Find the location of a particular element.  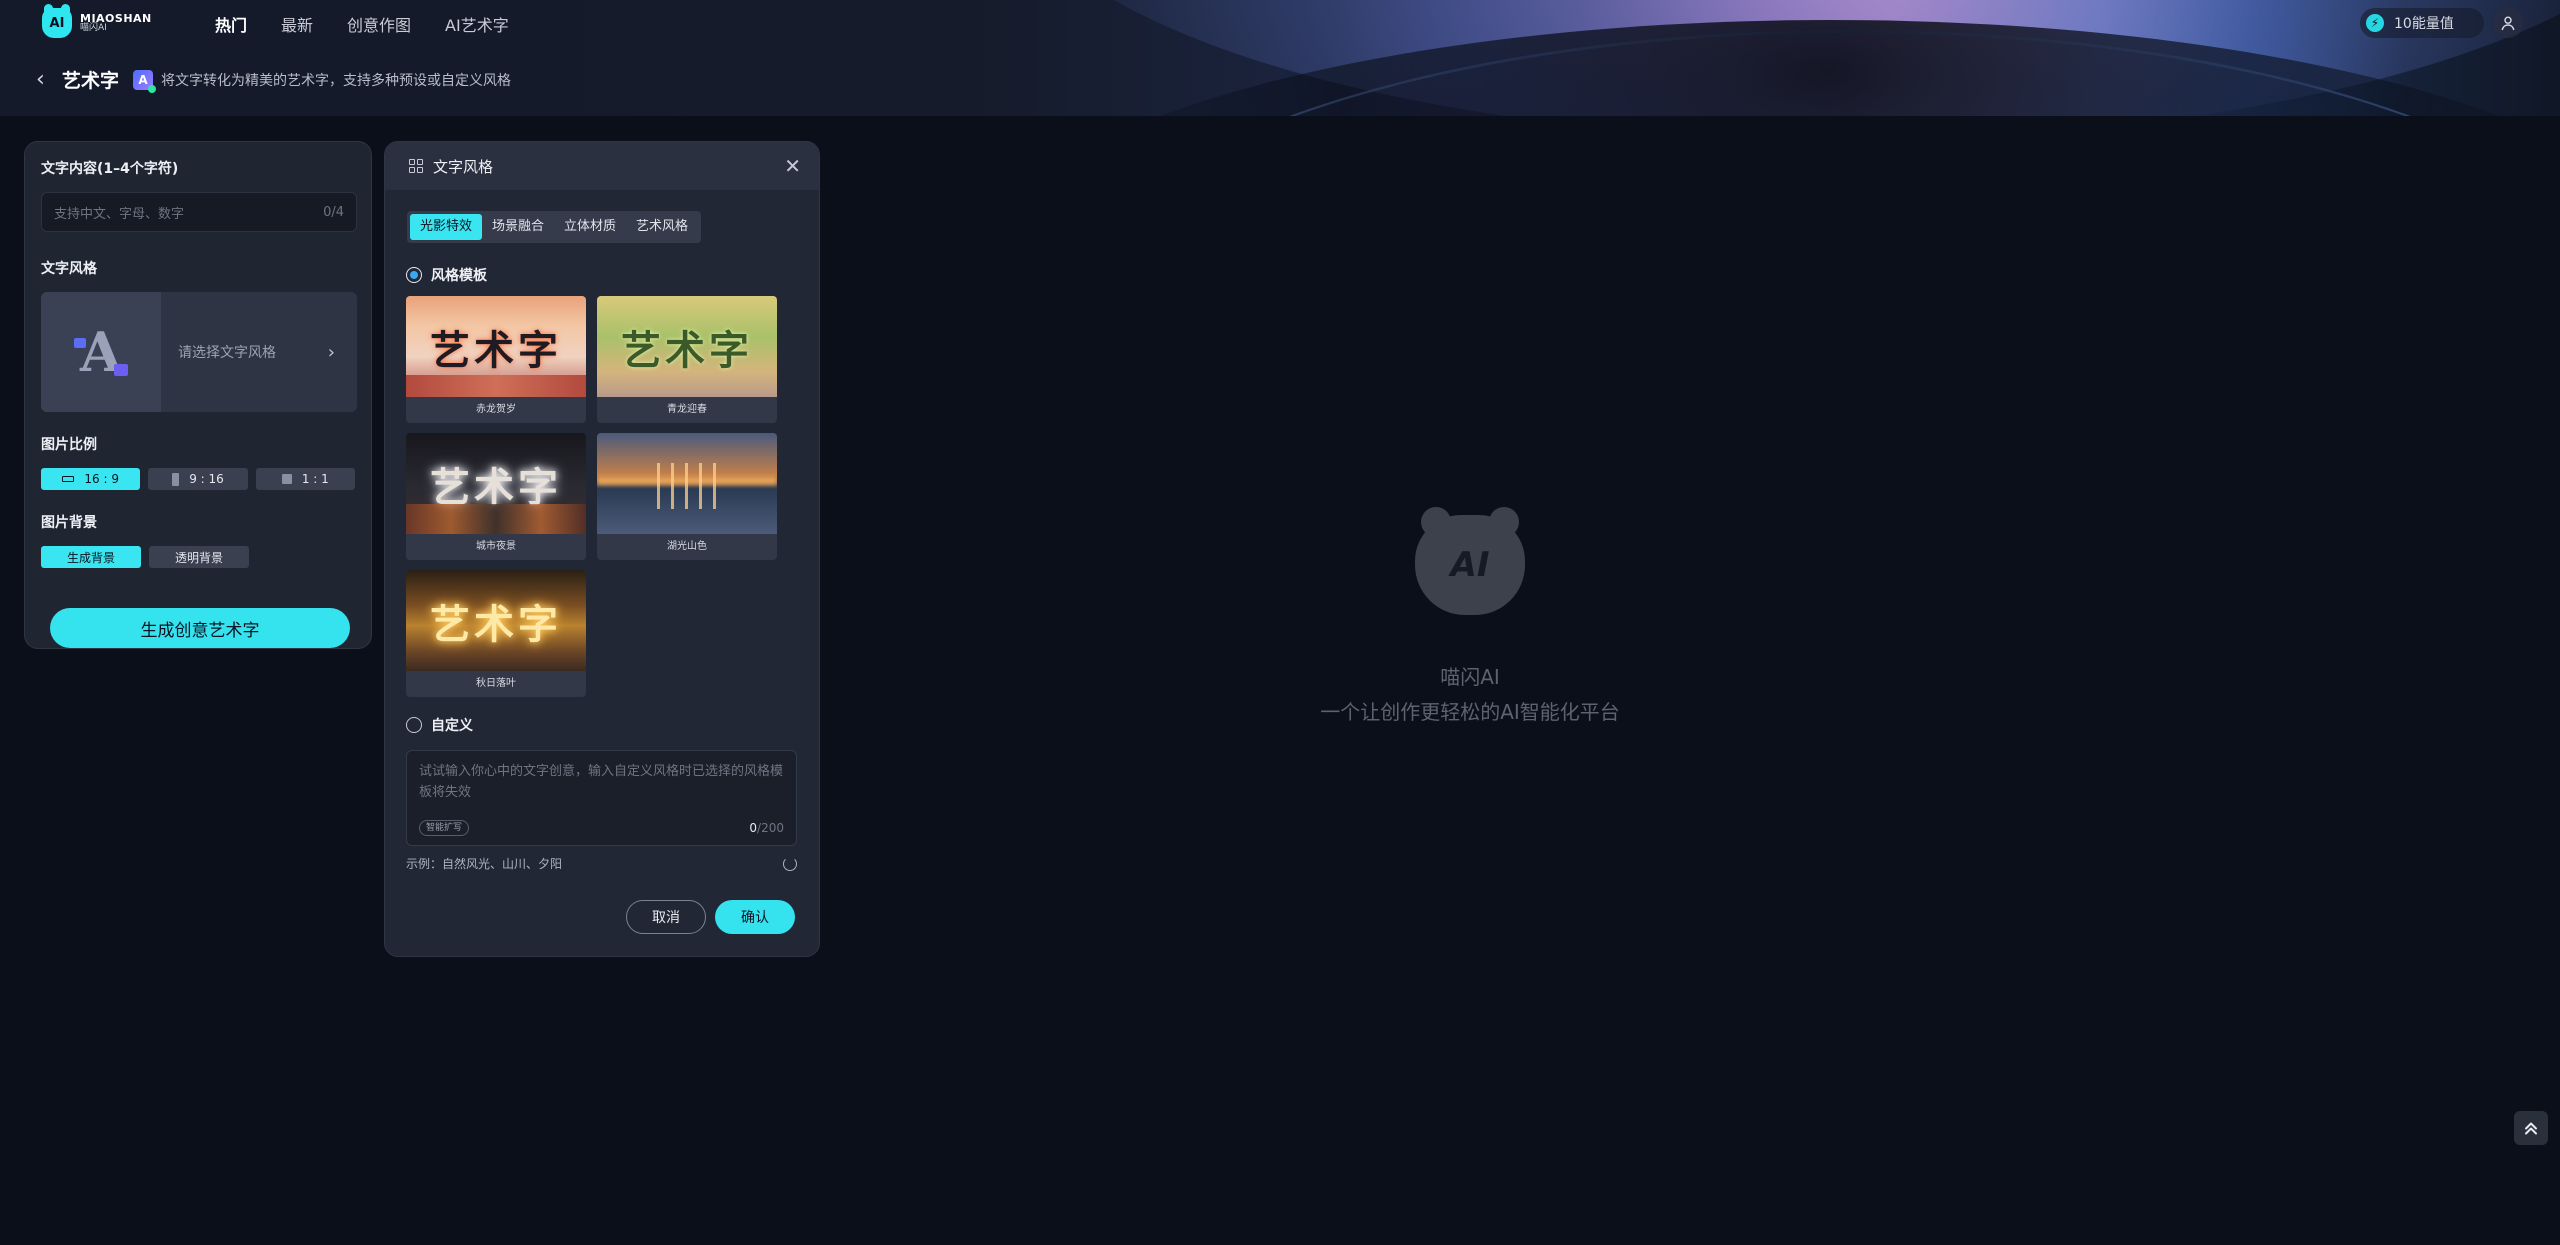

main-nav: 热门 最新 创意作图 AI艺术字 is located at coordinates (362, 24).